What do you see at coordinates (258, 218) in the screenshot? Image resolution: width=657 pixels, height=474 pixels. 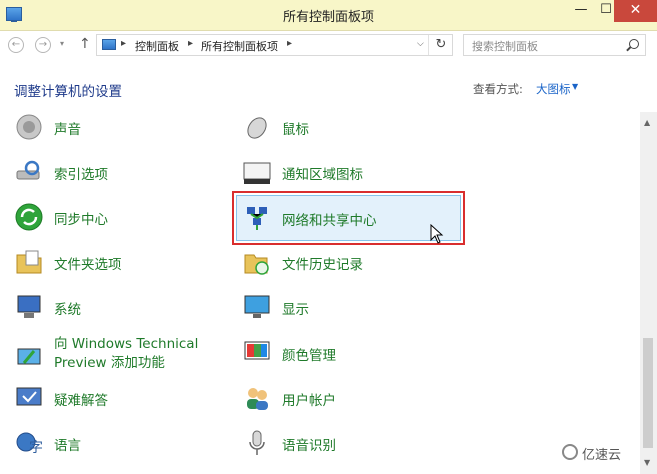 I see `network-icon` at bounding box center [258, 218].